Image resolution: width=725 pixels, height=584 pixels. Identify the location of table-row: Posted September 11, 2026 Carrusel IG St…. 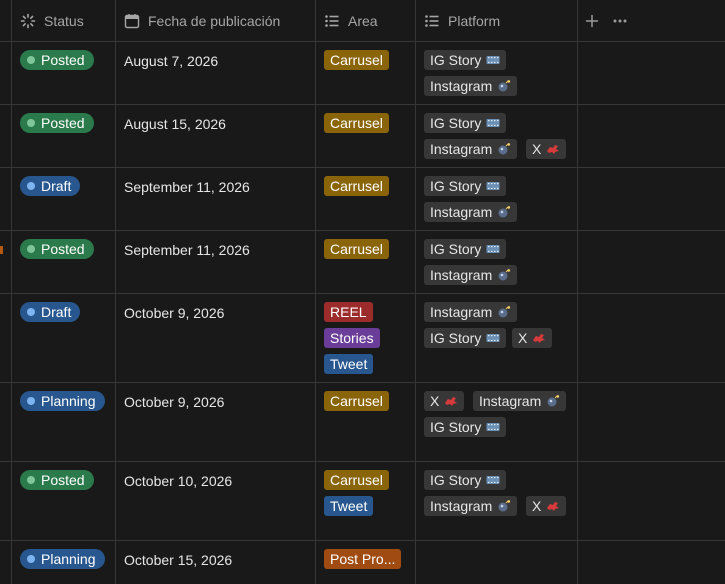
(362, 262).